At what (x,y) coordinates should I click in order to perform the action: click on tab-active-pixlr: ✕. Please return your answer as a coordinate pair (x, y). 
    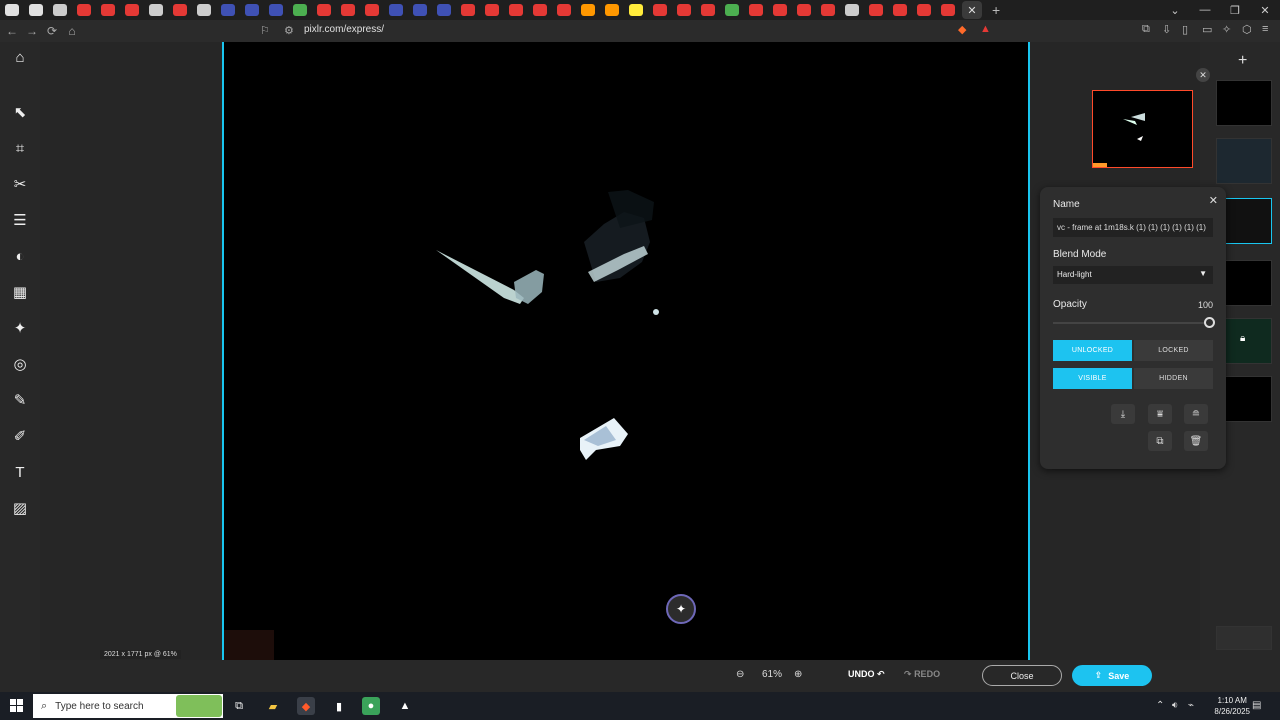
    Looking at the image, I should click on (972, 10).